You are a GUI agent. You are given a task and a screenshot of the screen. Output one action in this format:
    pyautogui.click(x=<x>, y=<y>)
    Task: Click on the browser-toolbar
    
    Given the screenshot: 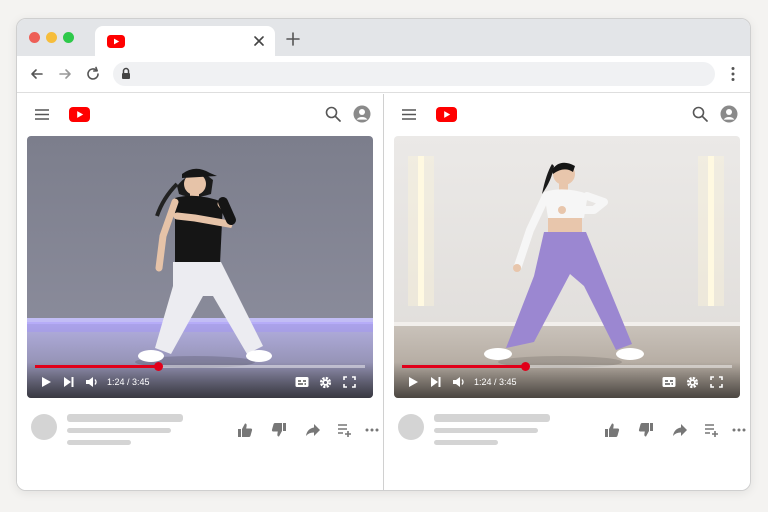 What is the action you would take?
    pyautogui.click(x=383, y=74)
    